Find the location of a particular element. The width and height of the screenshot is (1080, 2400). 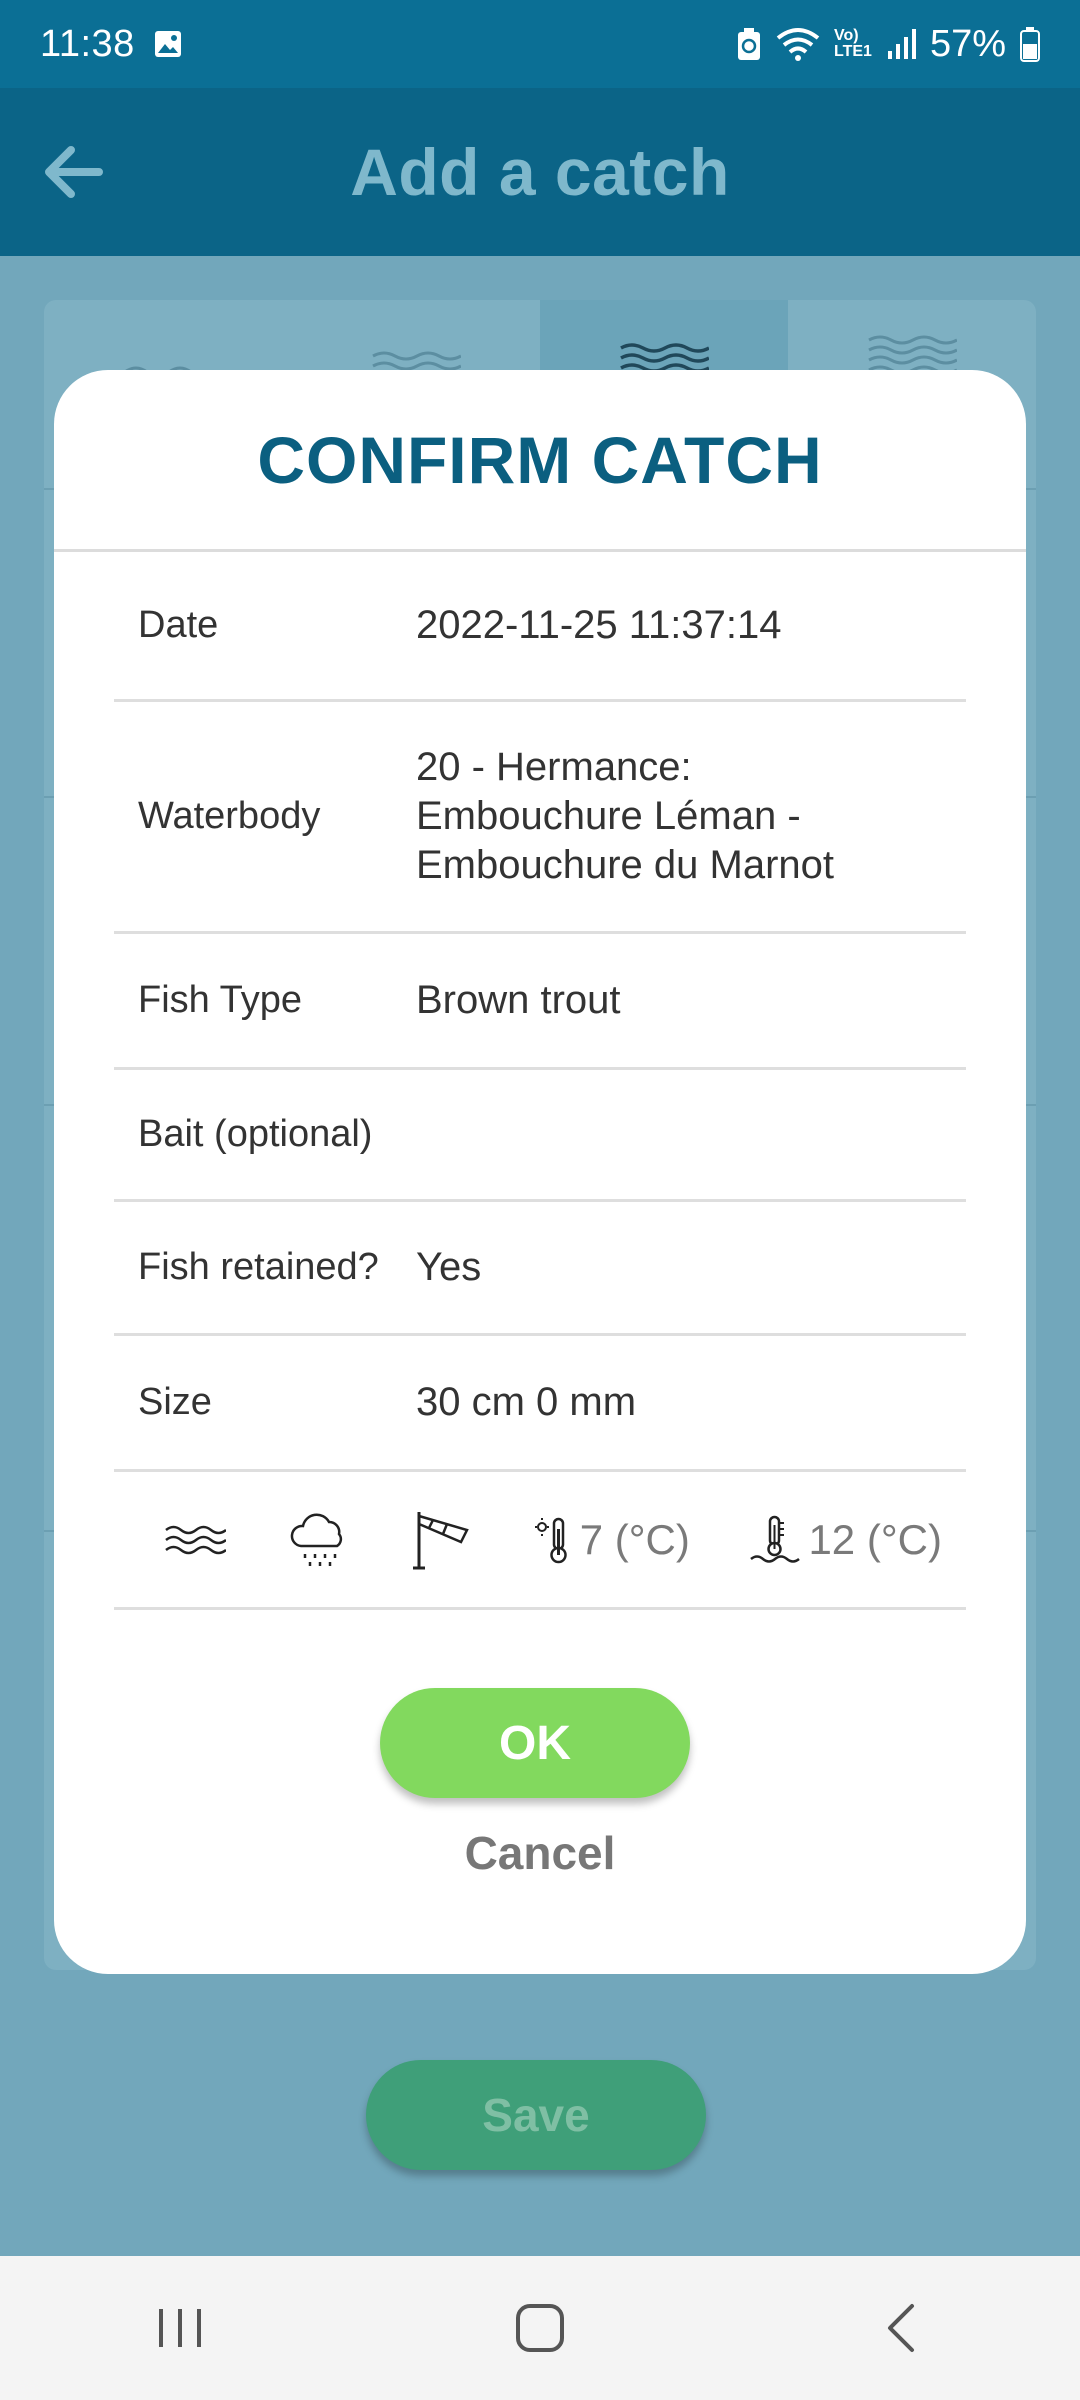

recent-apps-button is located at coordinates (180, 2328).